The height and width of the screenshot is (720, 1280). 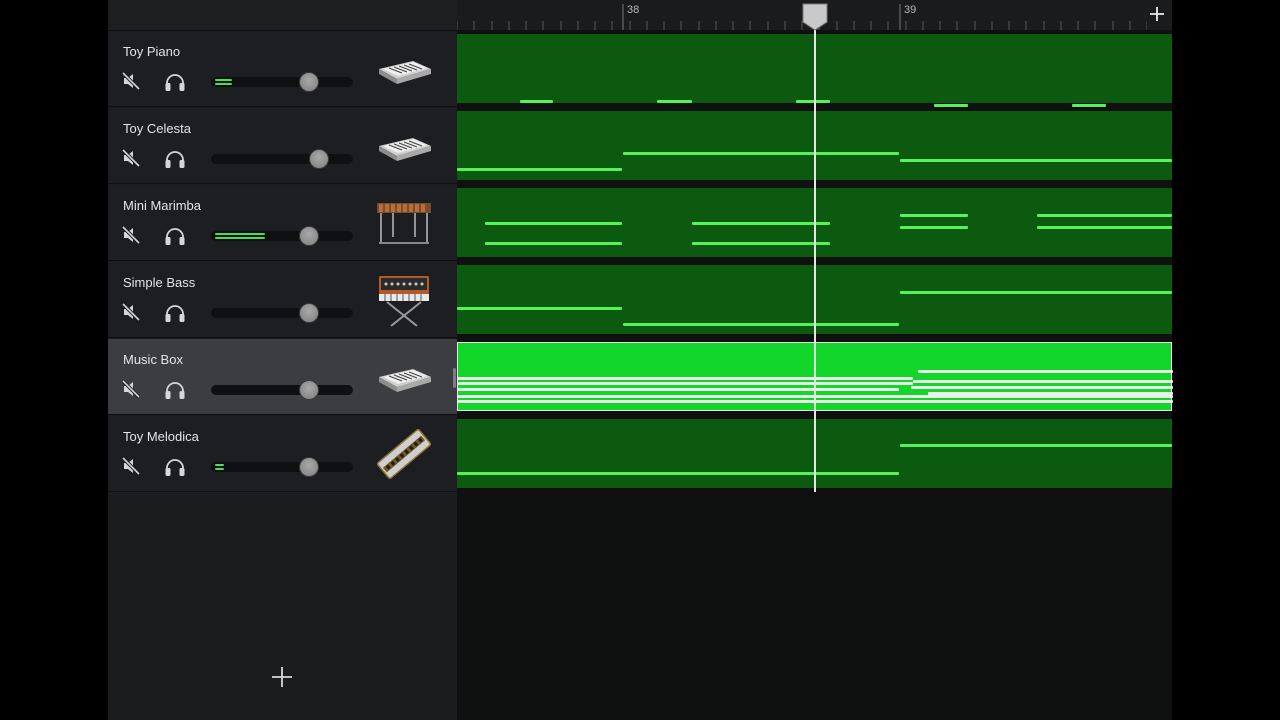 I want to click on marimba-icon, so click(x=404, y=223).